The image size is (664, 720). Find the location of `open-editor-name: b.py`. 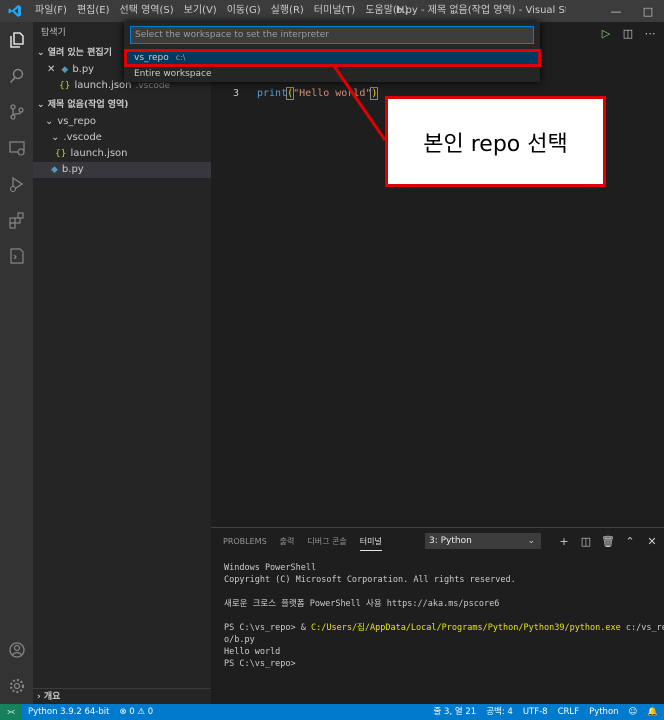

open-editor-name: b.py is located at coordinates (83, 69).